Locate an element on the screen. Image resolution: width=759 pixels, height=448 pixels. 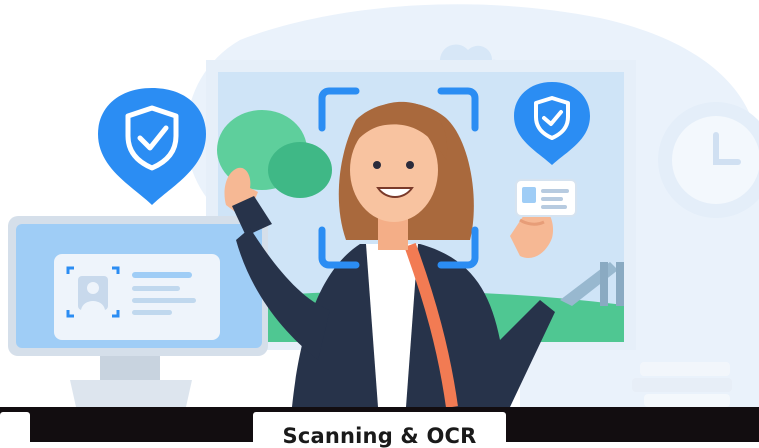
tab-label: Scanning & OCR is located at coordinates (379, 436).